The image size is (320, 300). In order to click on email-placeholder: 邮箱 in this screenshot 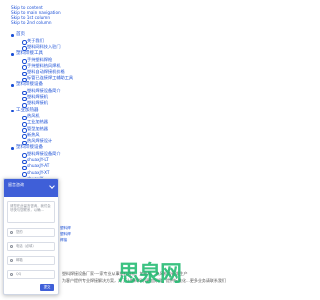, I will do `click(19, 259)`.